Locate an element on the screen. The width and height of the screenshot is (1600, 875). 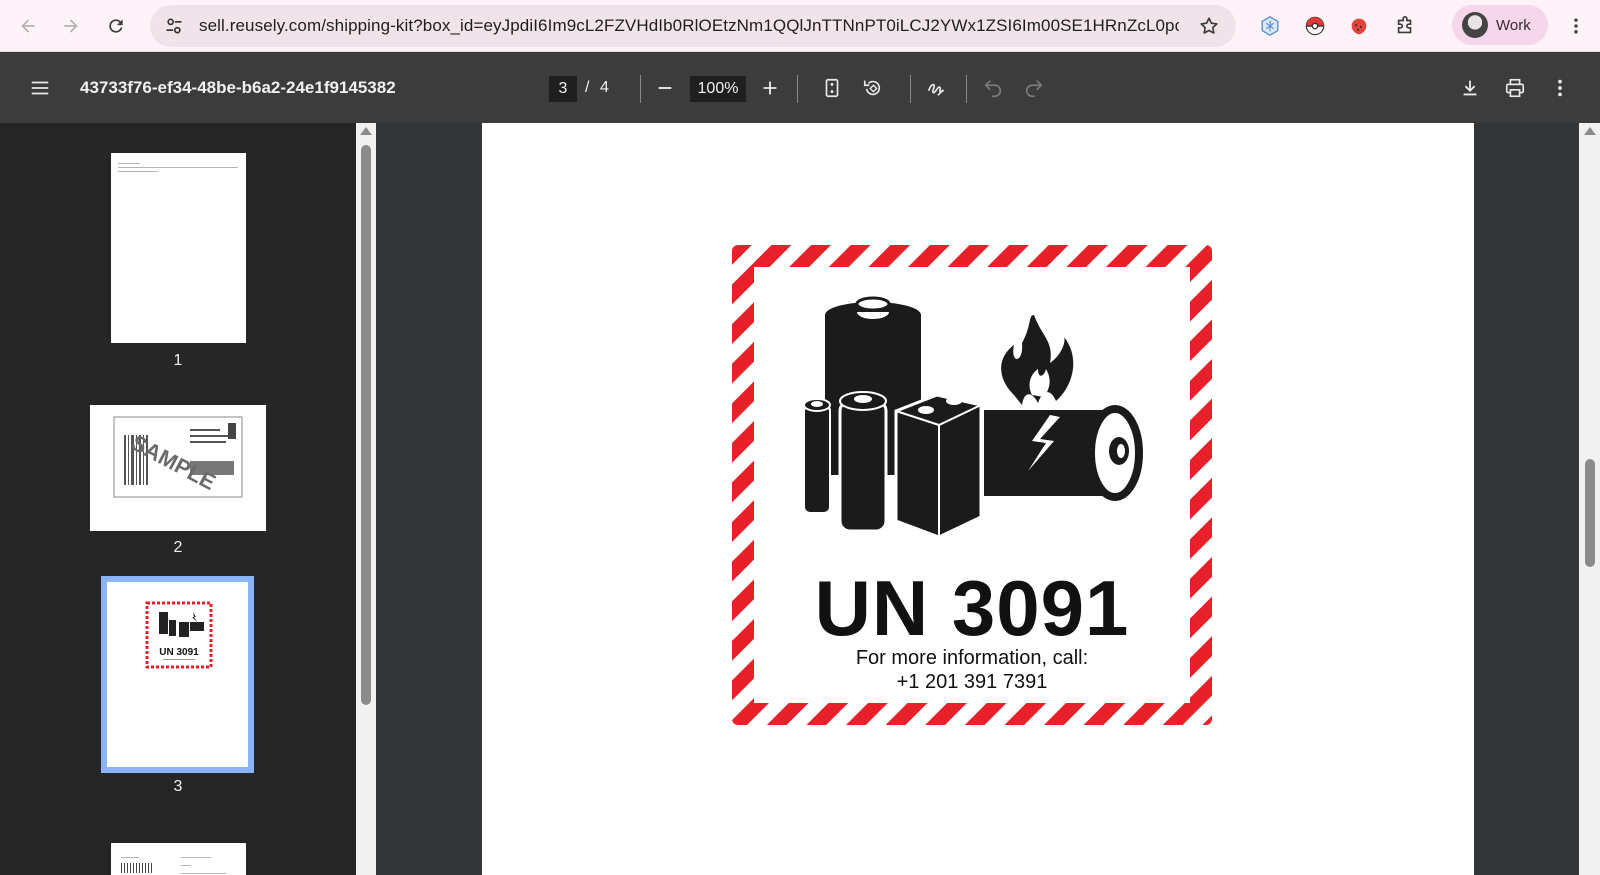
back-button is located at coordinates (28, 26).